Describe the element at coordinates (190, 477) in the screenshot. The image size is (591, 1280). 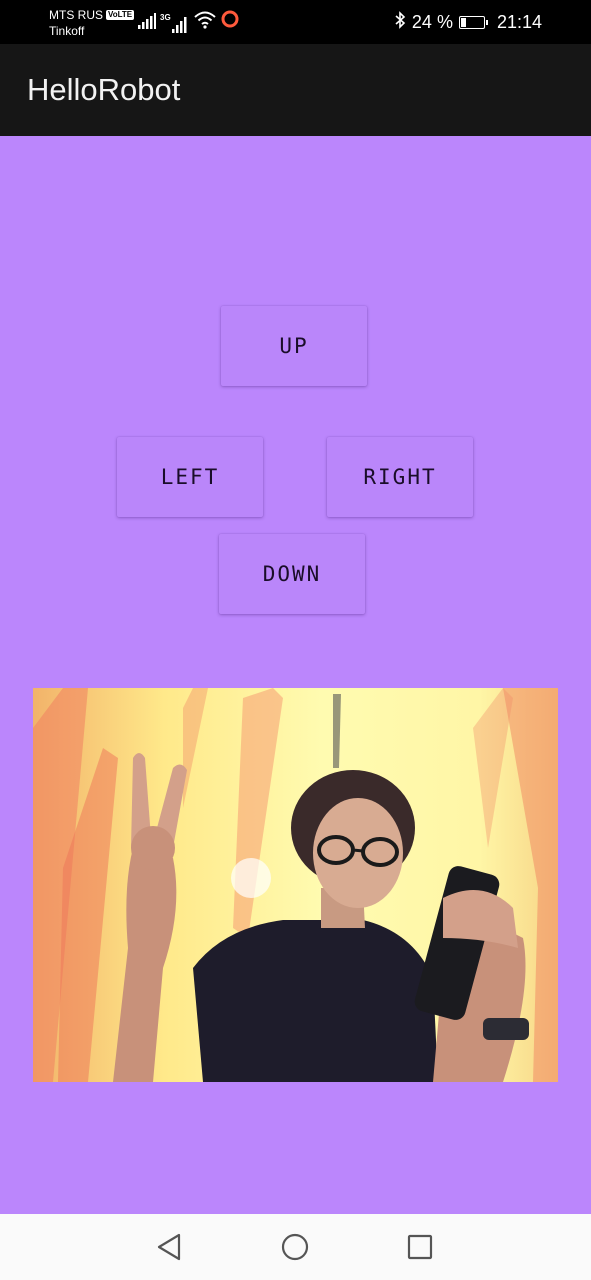
I see `left-button: LEFT` at that location.